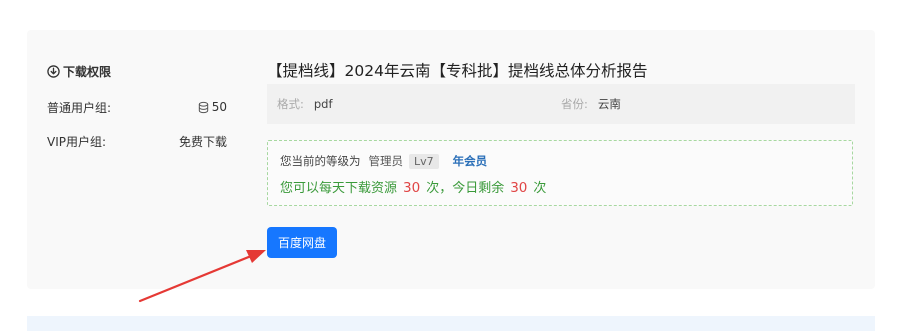 This screenshot has height=331, width=898. Describe the element at coordinates (451, 323) in the screenshot. I see `next-section-strip` at that location.